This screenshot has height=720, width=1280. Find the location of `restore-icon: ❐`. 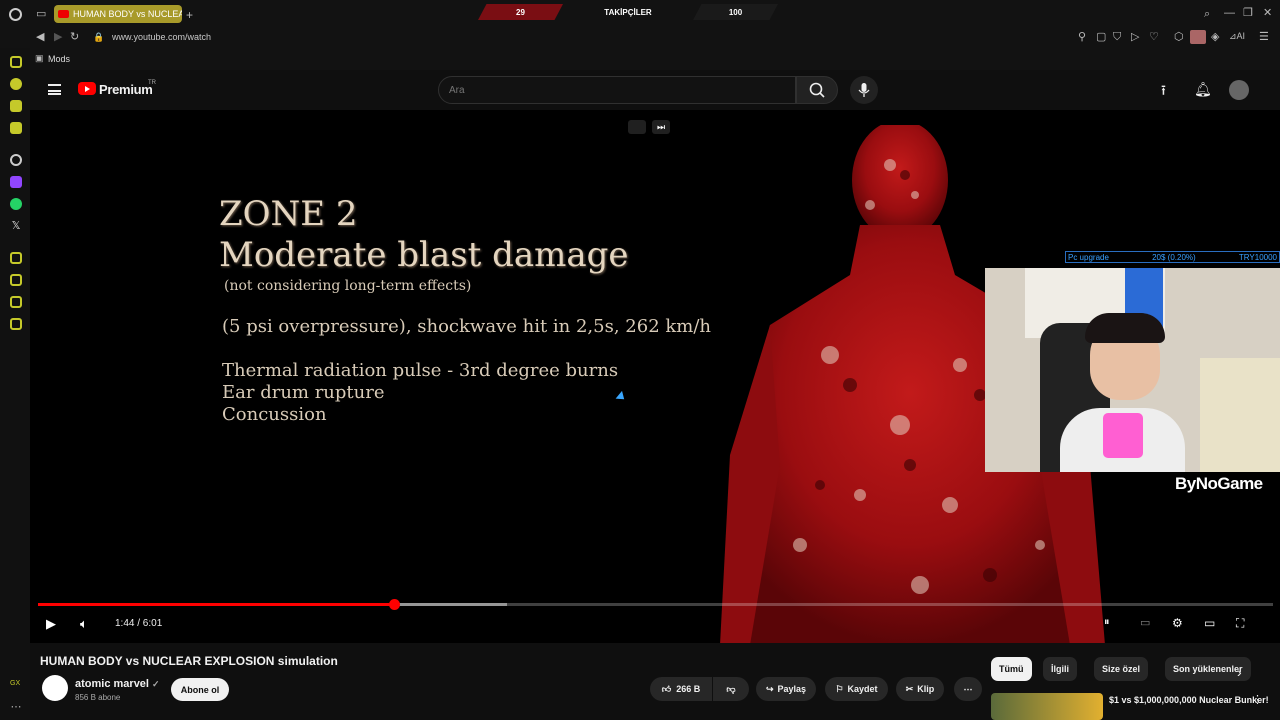

restore-icon: ❐ is located at coordinates (1248, 13).